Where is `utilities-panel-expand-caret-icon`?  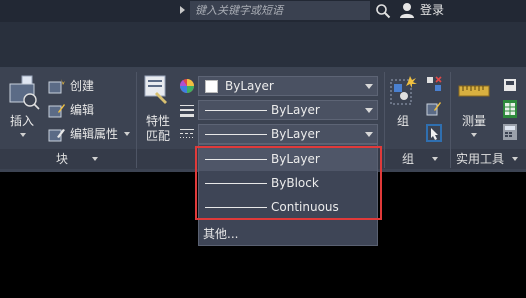 utilities-panel-expand-caret-icon is located at coordinates (515, 159).